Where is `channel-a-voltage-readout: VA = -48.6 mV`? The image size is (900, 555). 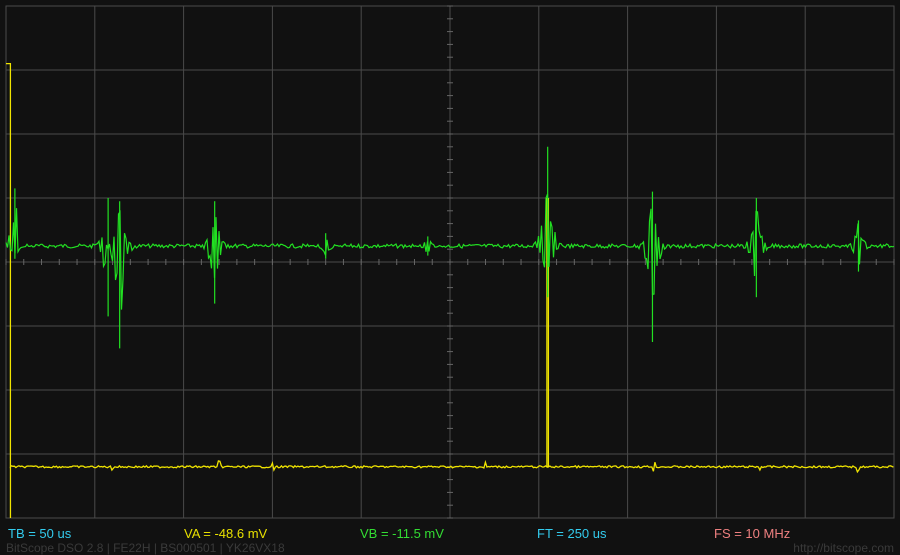
channel-a-voltage-readout: VA = -48.6 mV is located at coordinates (226, 533).